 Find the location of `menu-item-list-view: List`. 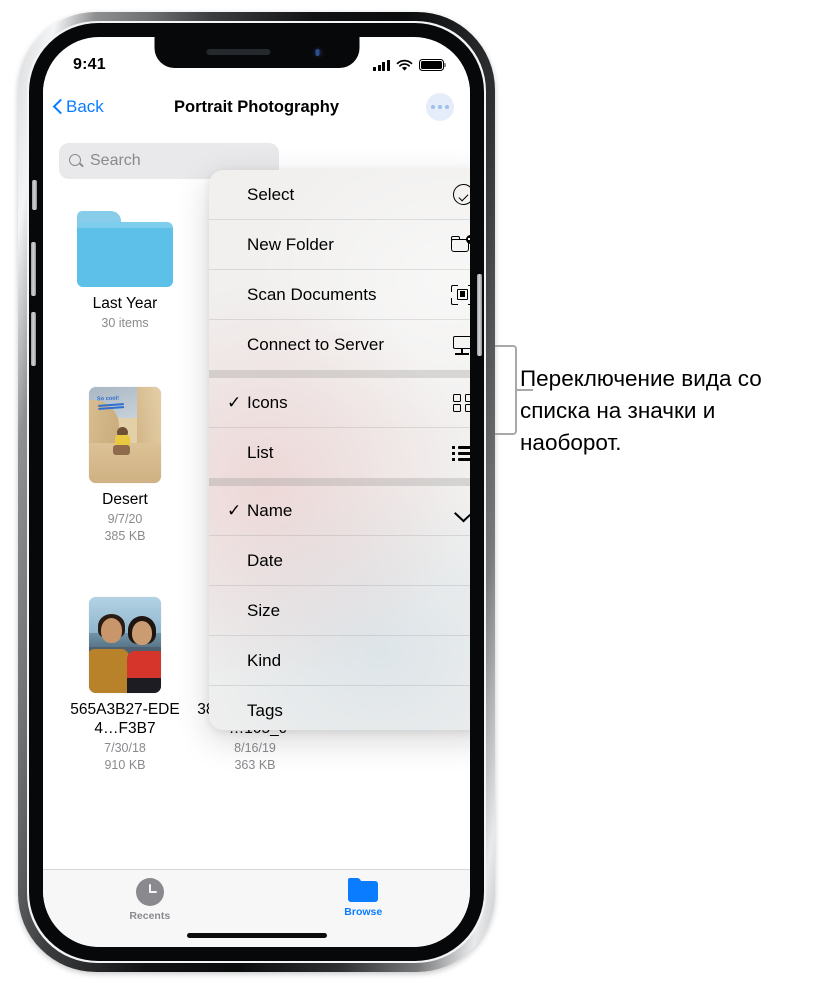

menu-item-list-view: List is located at coordinates (339, 453).